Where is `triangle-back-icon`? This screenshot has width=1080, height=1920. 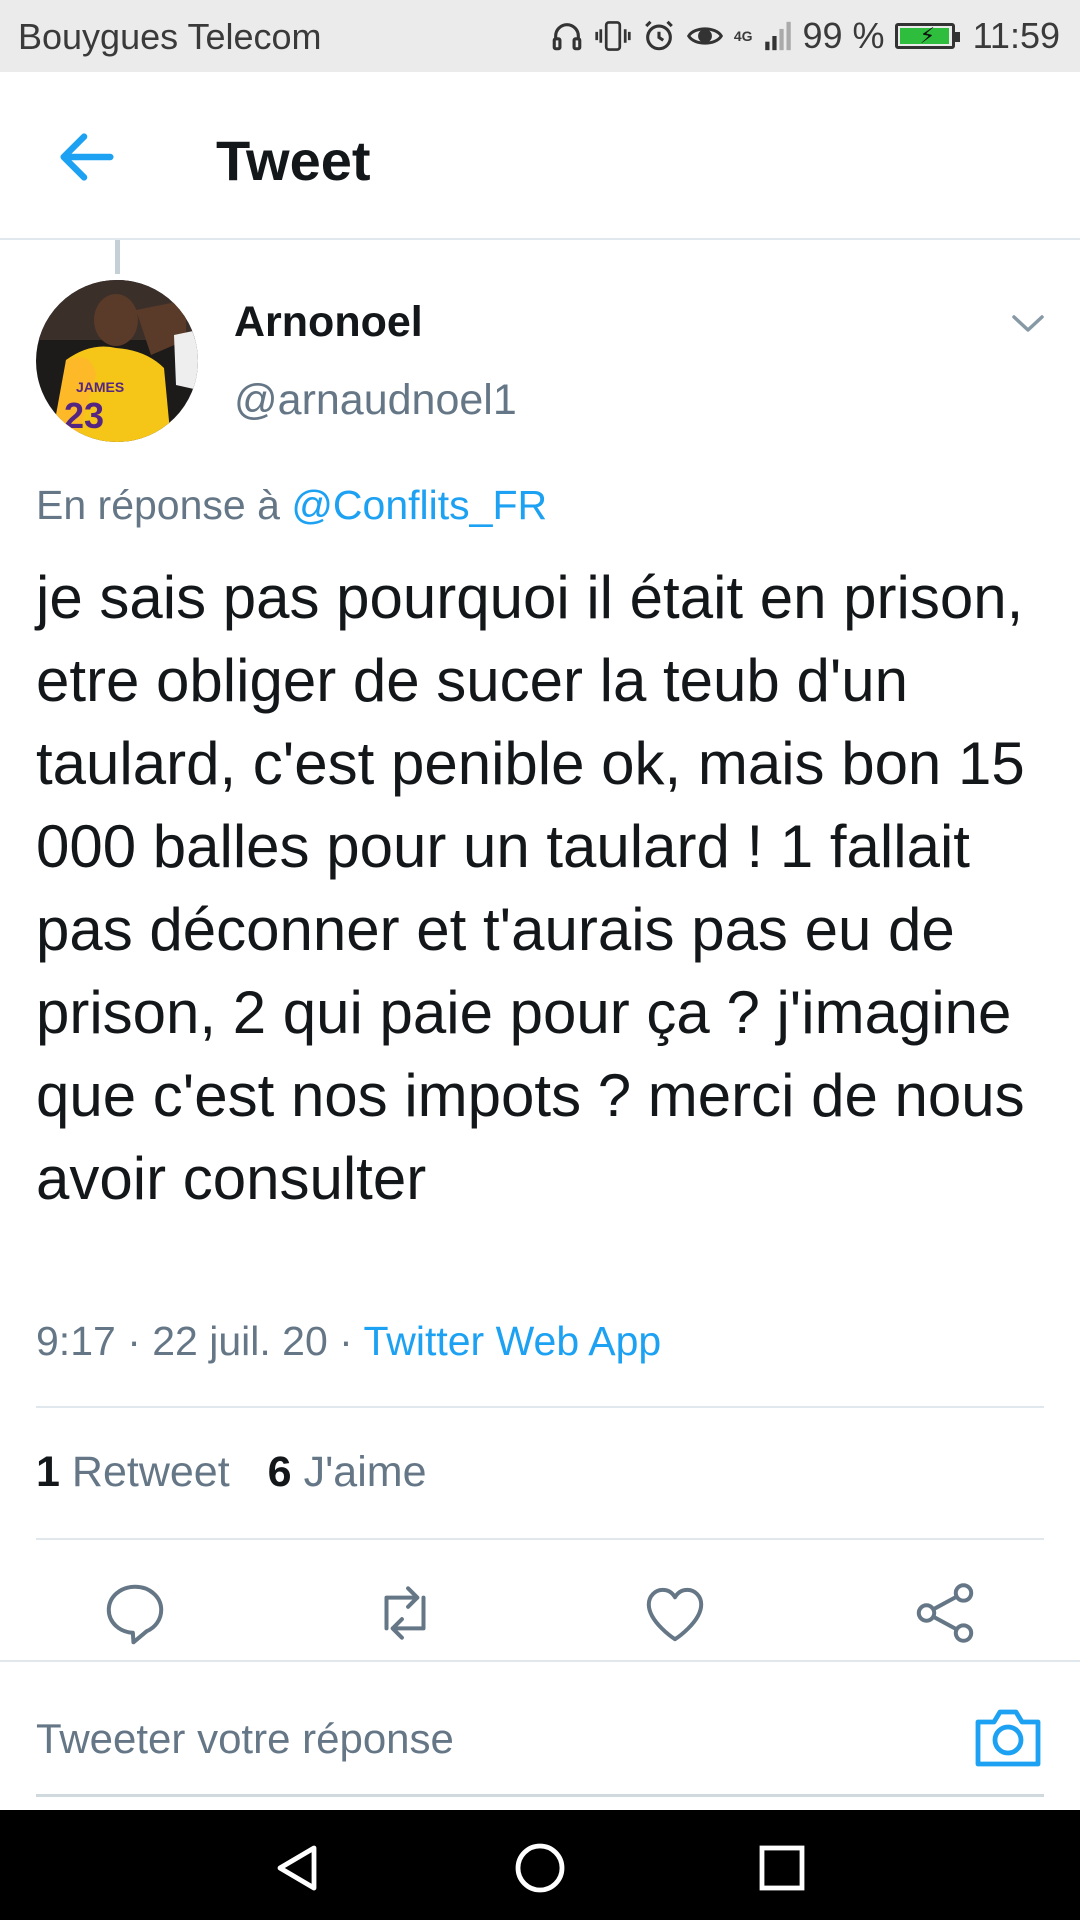 triangle-back-icon is located at coordinates (297, 1868).